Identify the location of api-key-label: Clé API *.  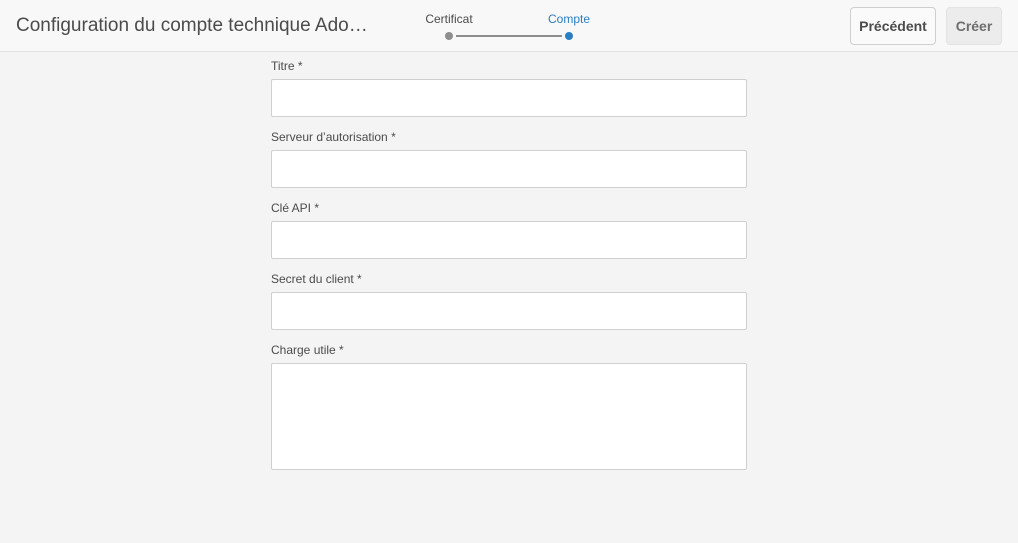
(295, 208).